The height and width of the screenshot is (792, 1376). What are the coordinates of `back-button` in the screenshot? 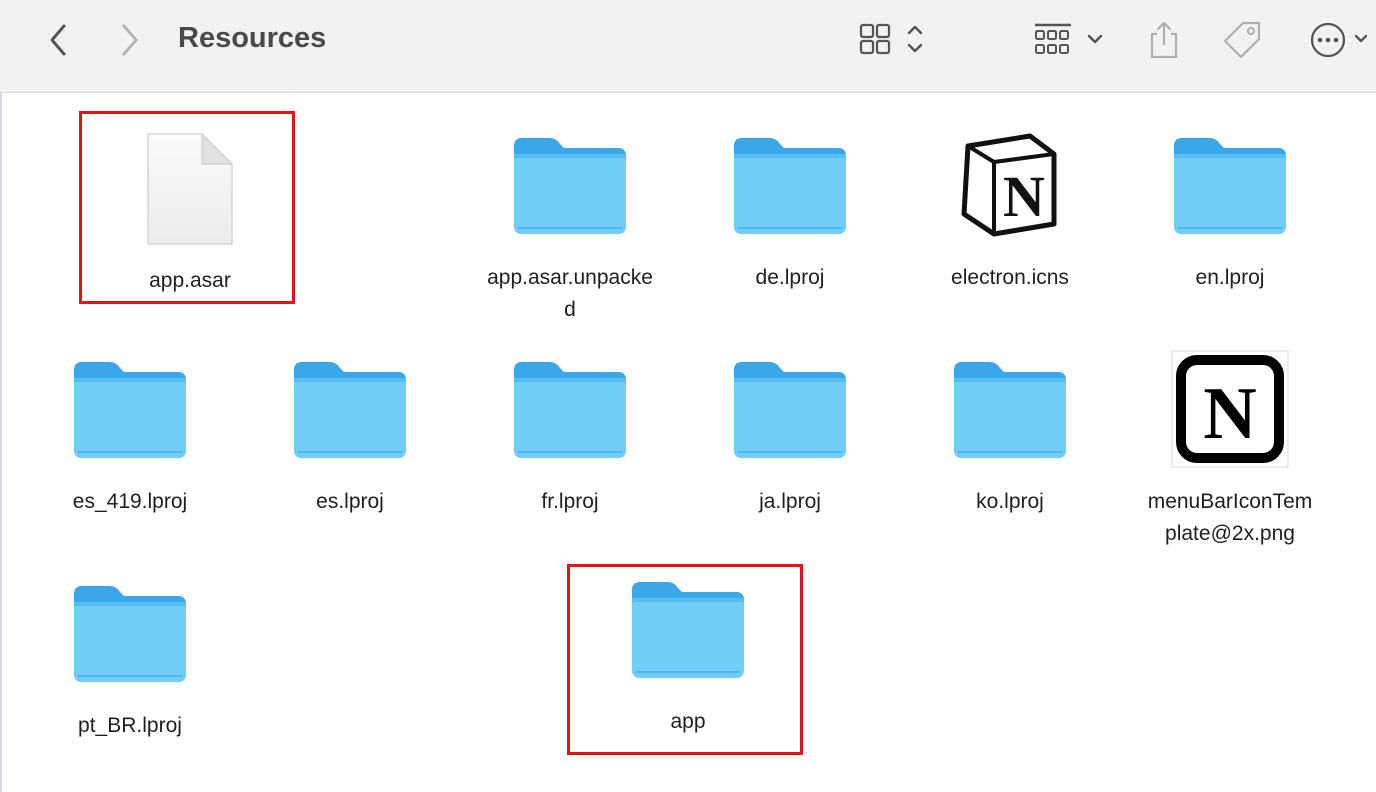 It's located at (58, 40).